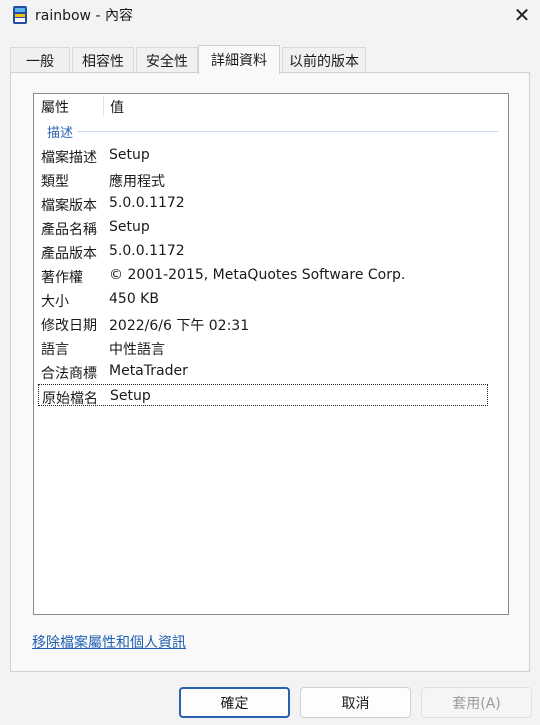 This screenshot has width=540, height=725. I want to click on property-value: © 2001-2015, MetaQuotes Software Corp., so click(257, 275).